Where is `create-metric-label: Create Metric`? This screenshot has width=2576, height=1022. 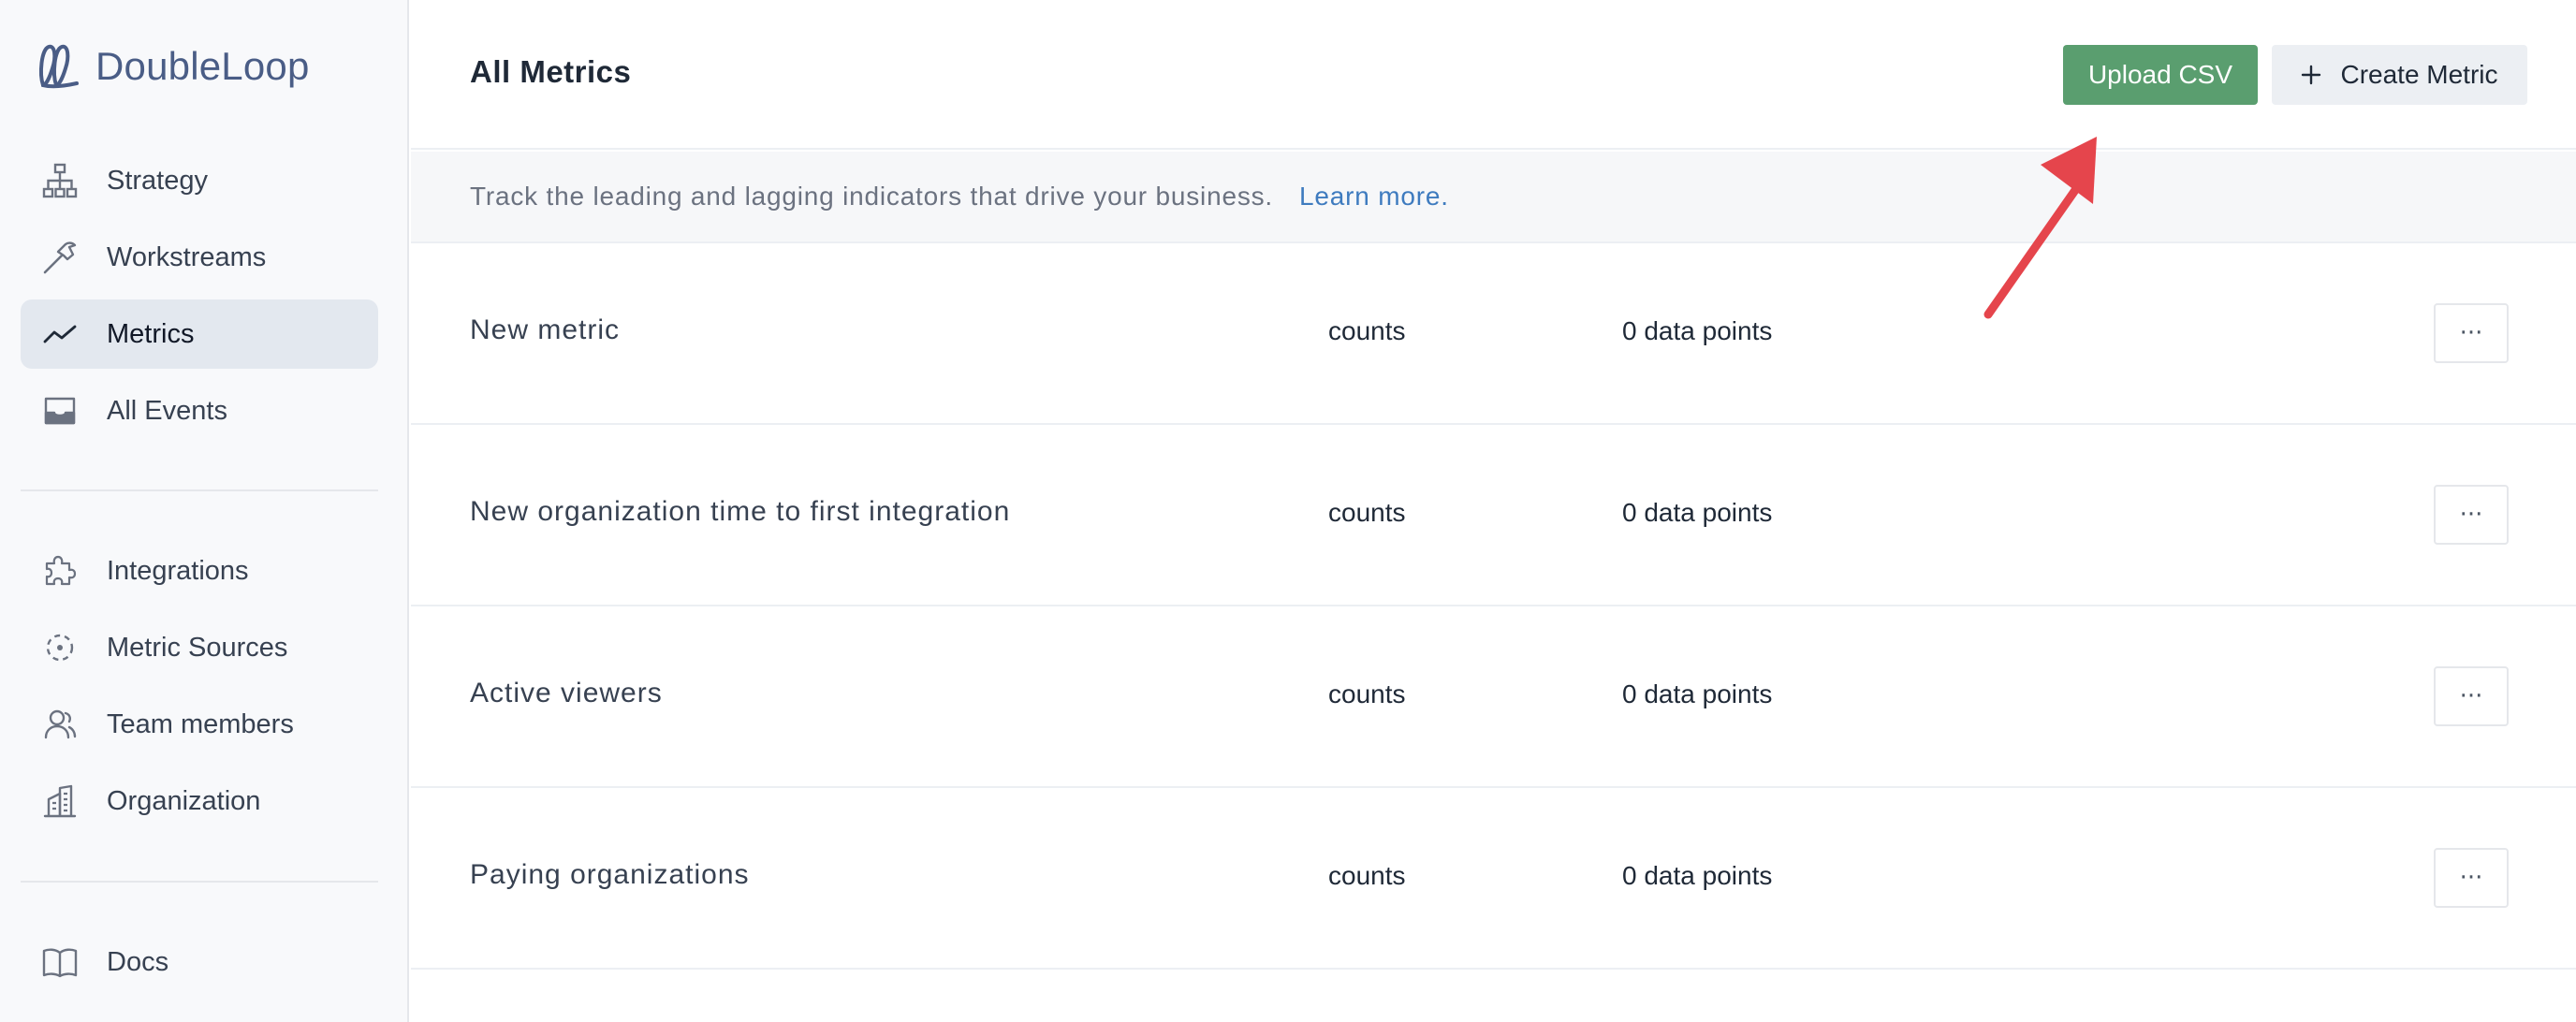
create-metric-label: Create Metric is located at coordinates (2419, 74).